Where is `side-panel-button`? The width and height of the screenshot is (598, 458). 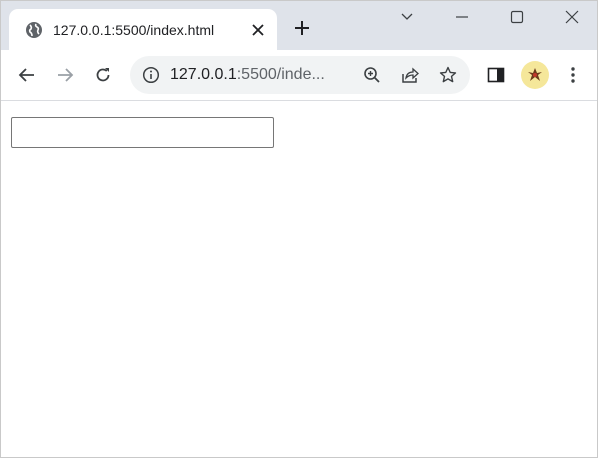
side-panel-button is located at coordinates (496, 75).